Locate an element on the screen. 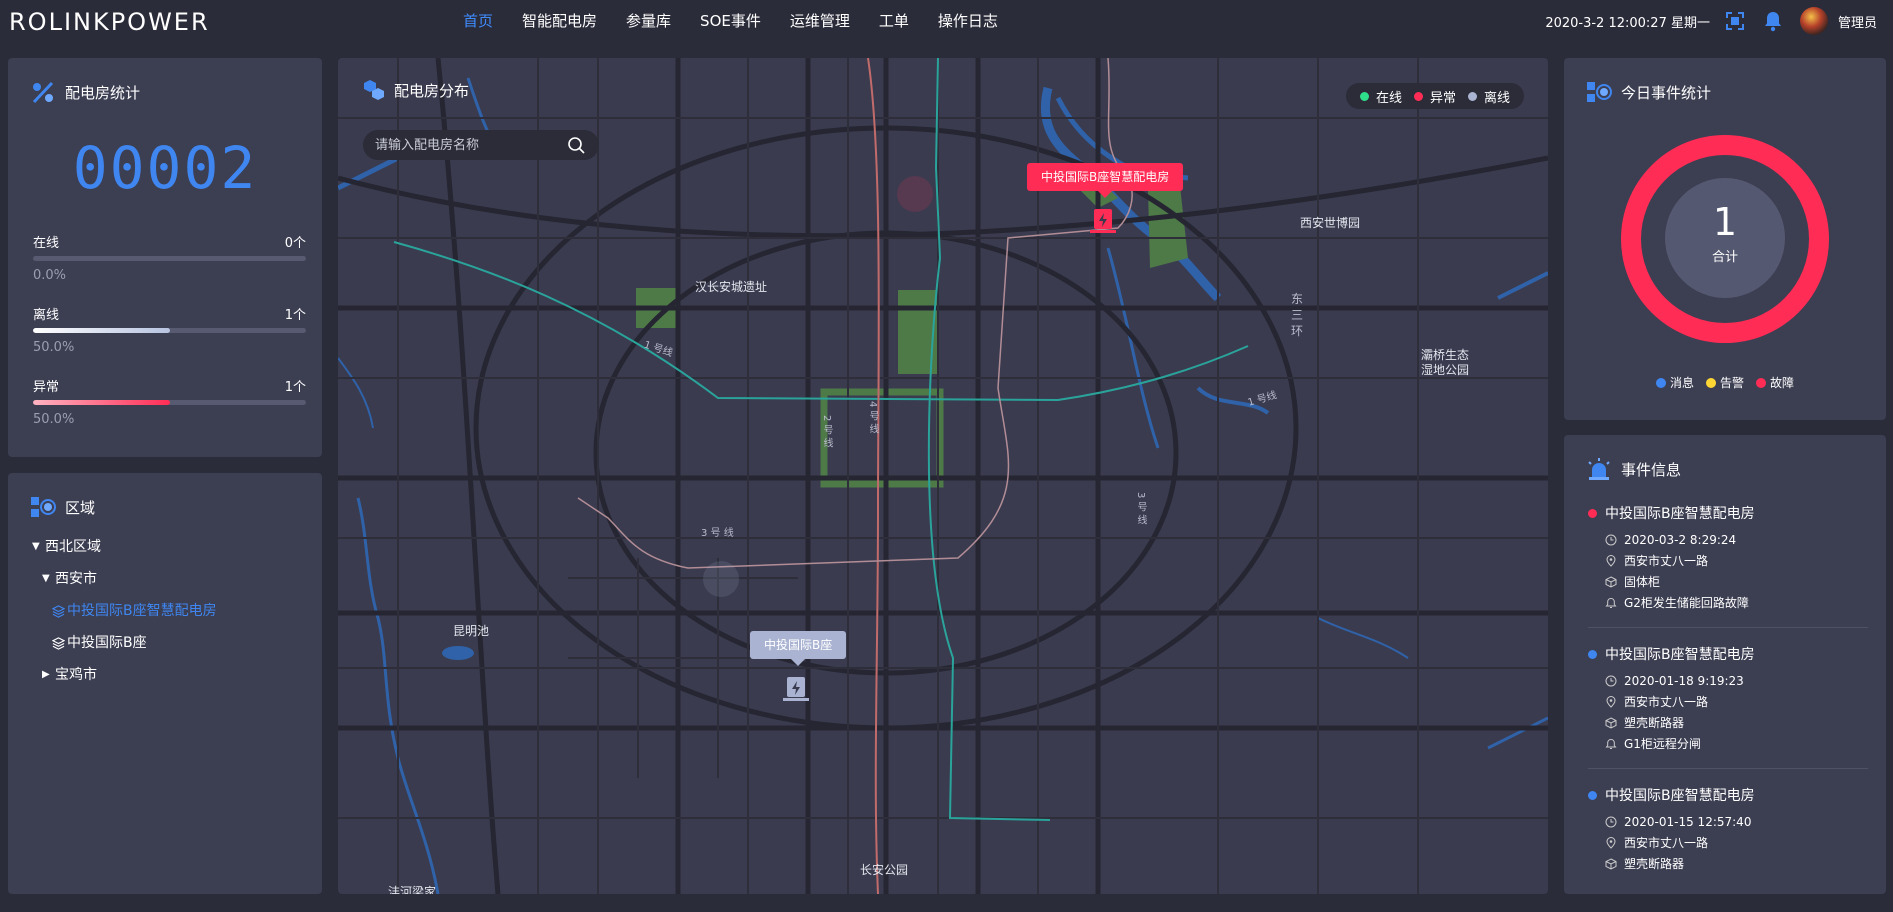 The image size is (1893, 912). map-search is located at coordinates (481, 145).